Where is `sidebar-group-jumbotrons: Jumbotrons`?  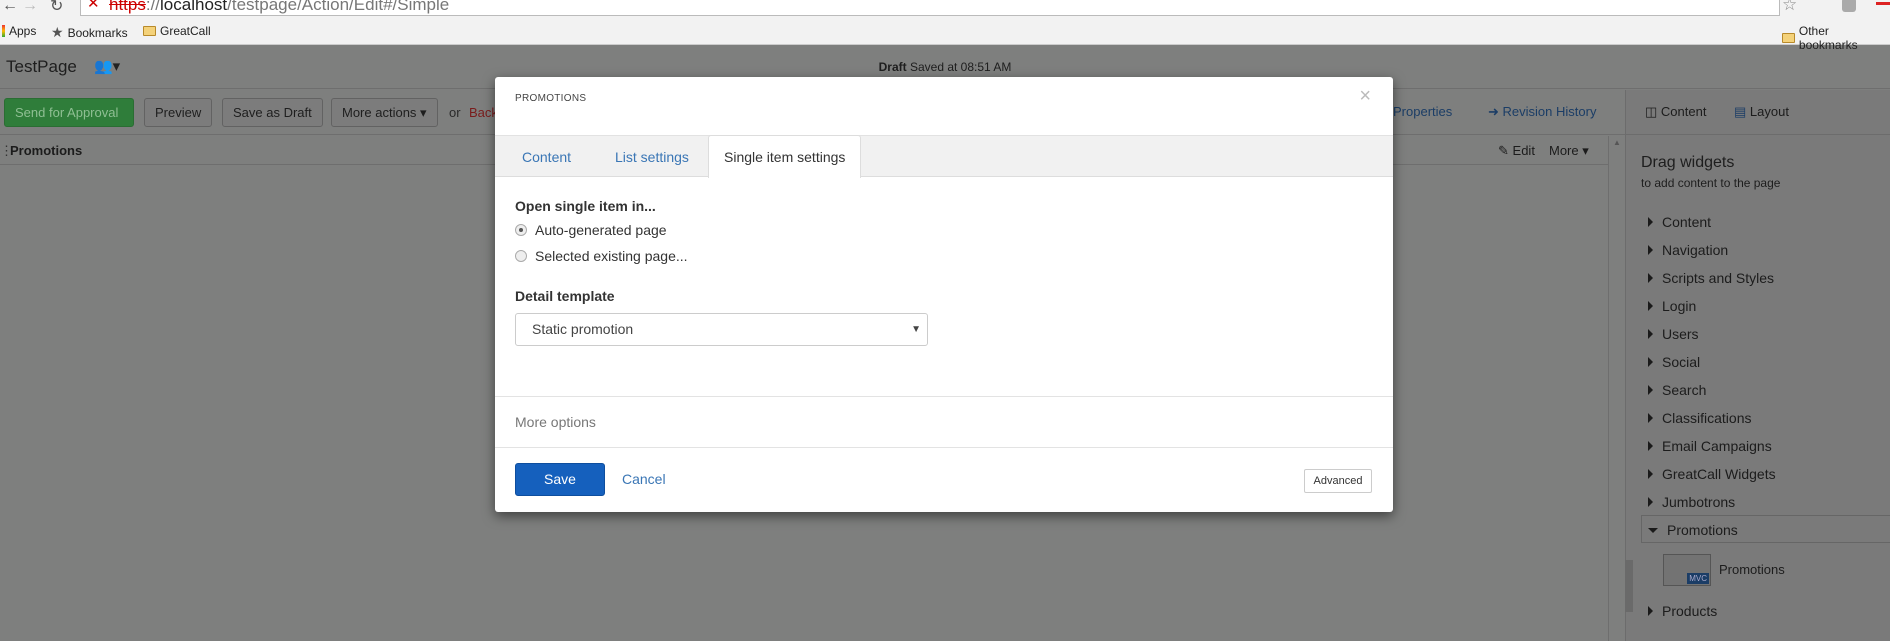
sidebar-group-jumbotrons: Jumbotrons is located at coordinates (1691, 502).